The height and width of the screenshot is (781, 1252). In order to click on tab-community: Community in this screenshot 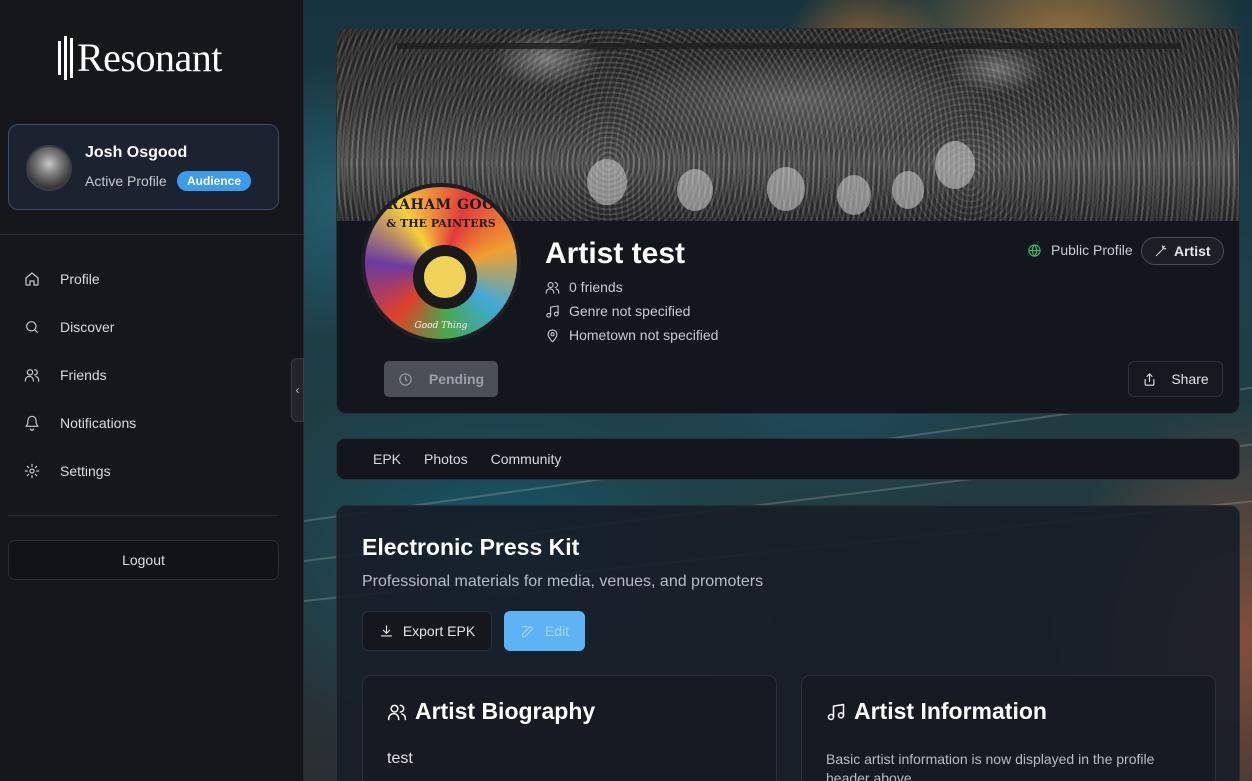, I will do `click(526, 459)`.